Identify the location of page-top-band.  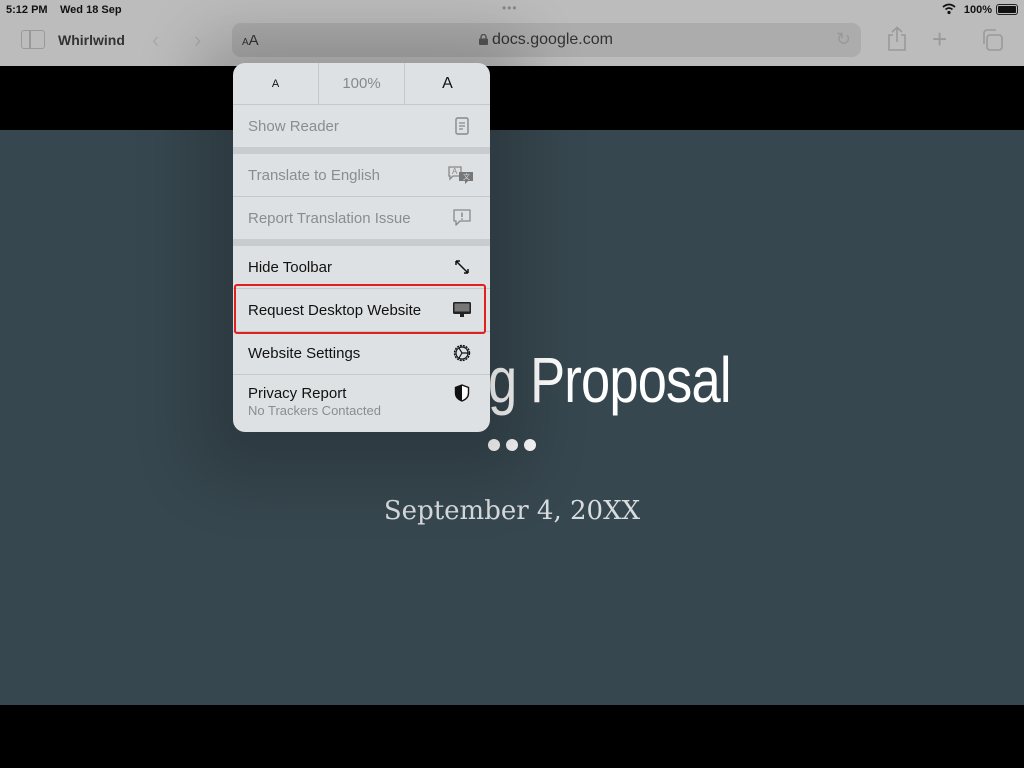
(512, 98).